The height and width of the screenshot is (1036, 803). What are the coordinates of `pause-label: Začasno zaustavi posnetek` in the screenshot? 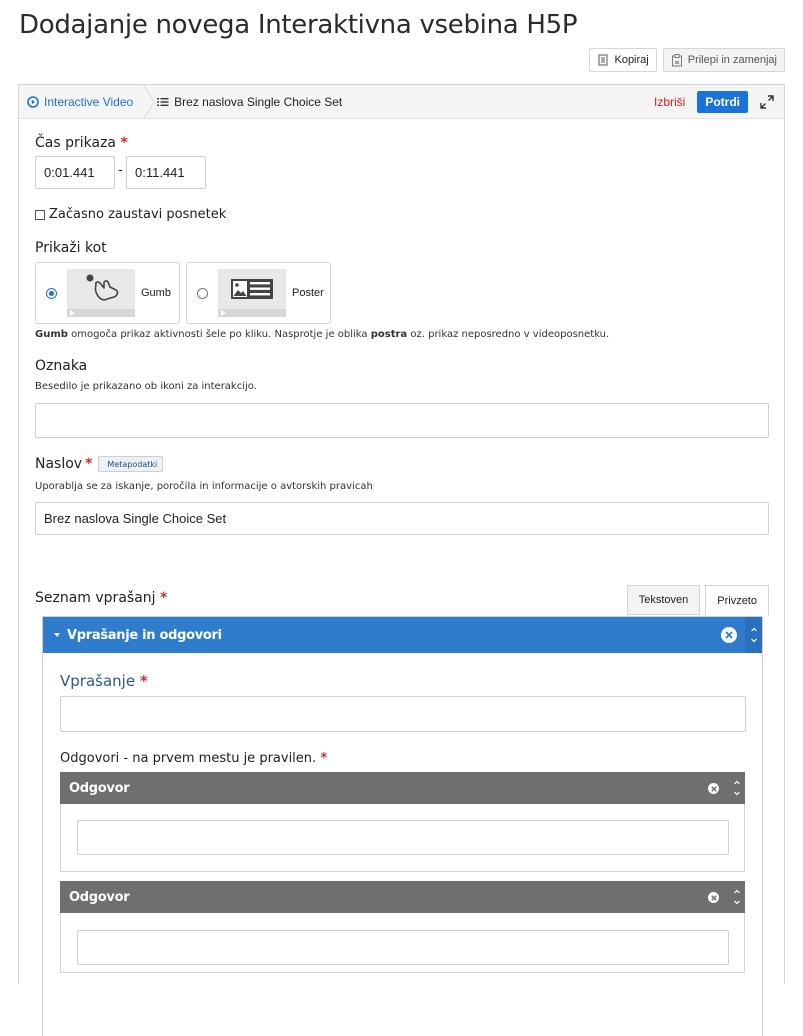 It's located at (138, 214).